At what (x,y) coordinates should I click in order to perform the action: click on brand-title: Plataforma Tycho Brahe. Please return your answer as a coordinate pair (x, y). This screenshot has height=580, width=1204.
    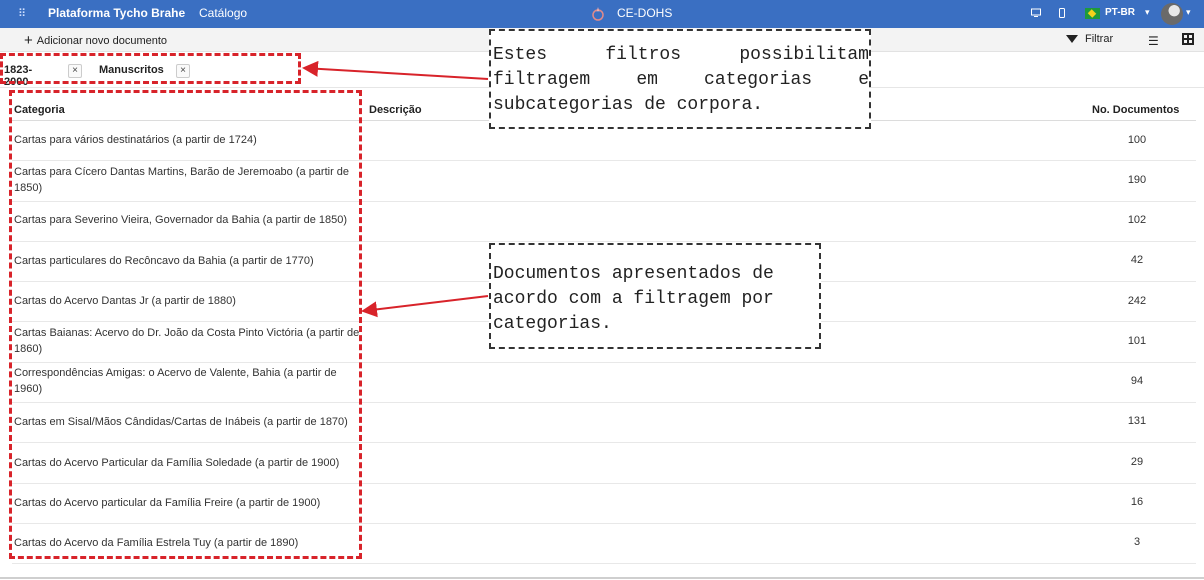
    Looking at the image, I should click on (116, 13).